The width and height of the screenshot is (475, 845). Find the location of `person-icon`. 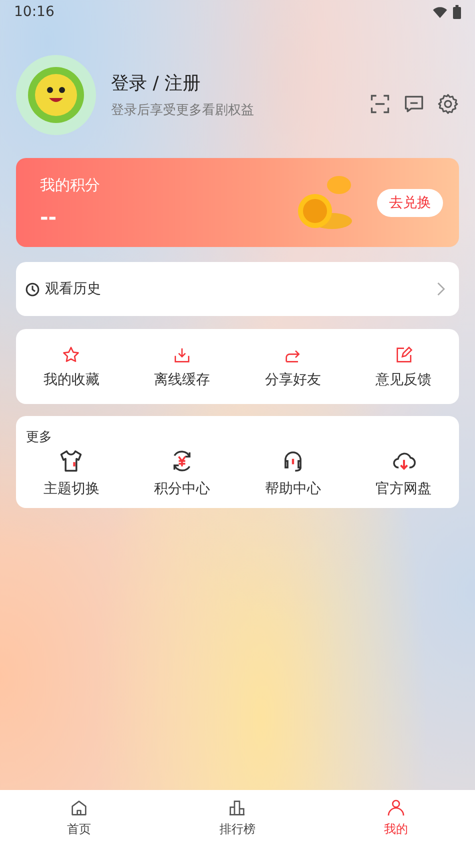

person-icon is located at coordinates (396, 808).